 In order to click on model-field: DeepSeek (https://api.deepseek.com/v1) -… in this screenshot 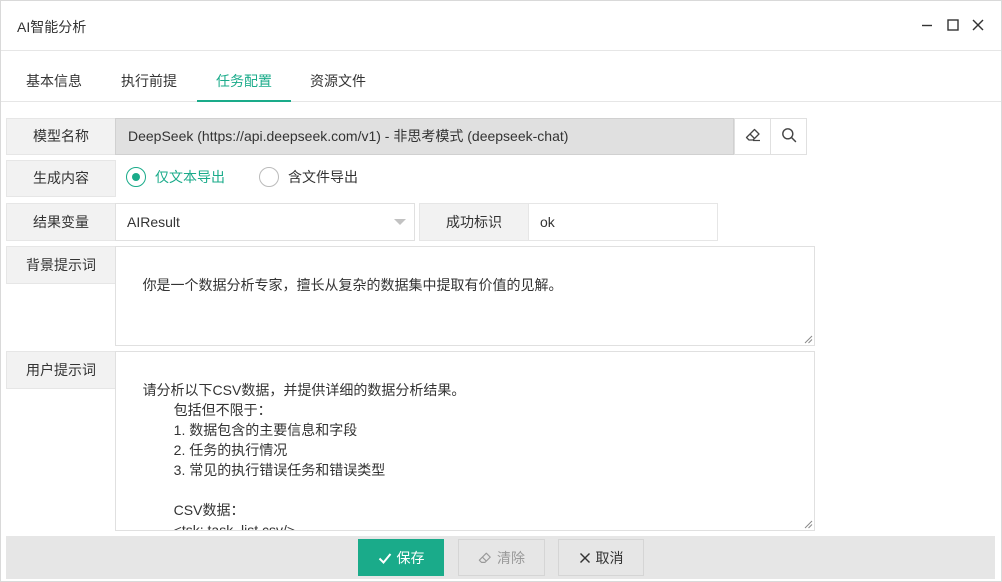, I will do `click(424, 136)`.